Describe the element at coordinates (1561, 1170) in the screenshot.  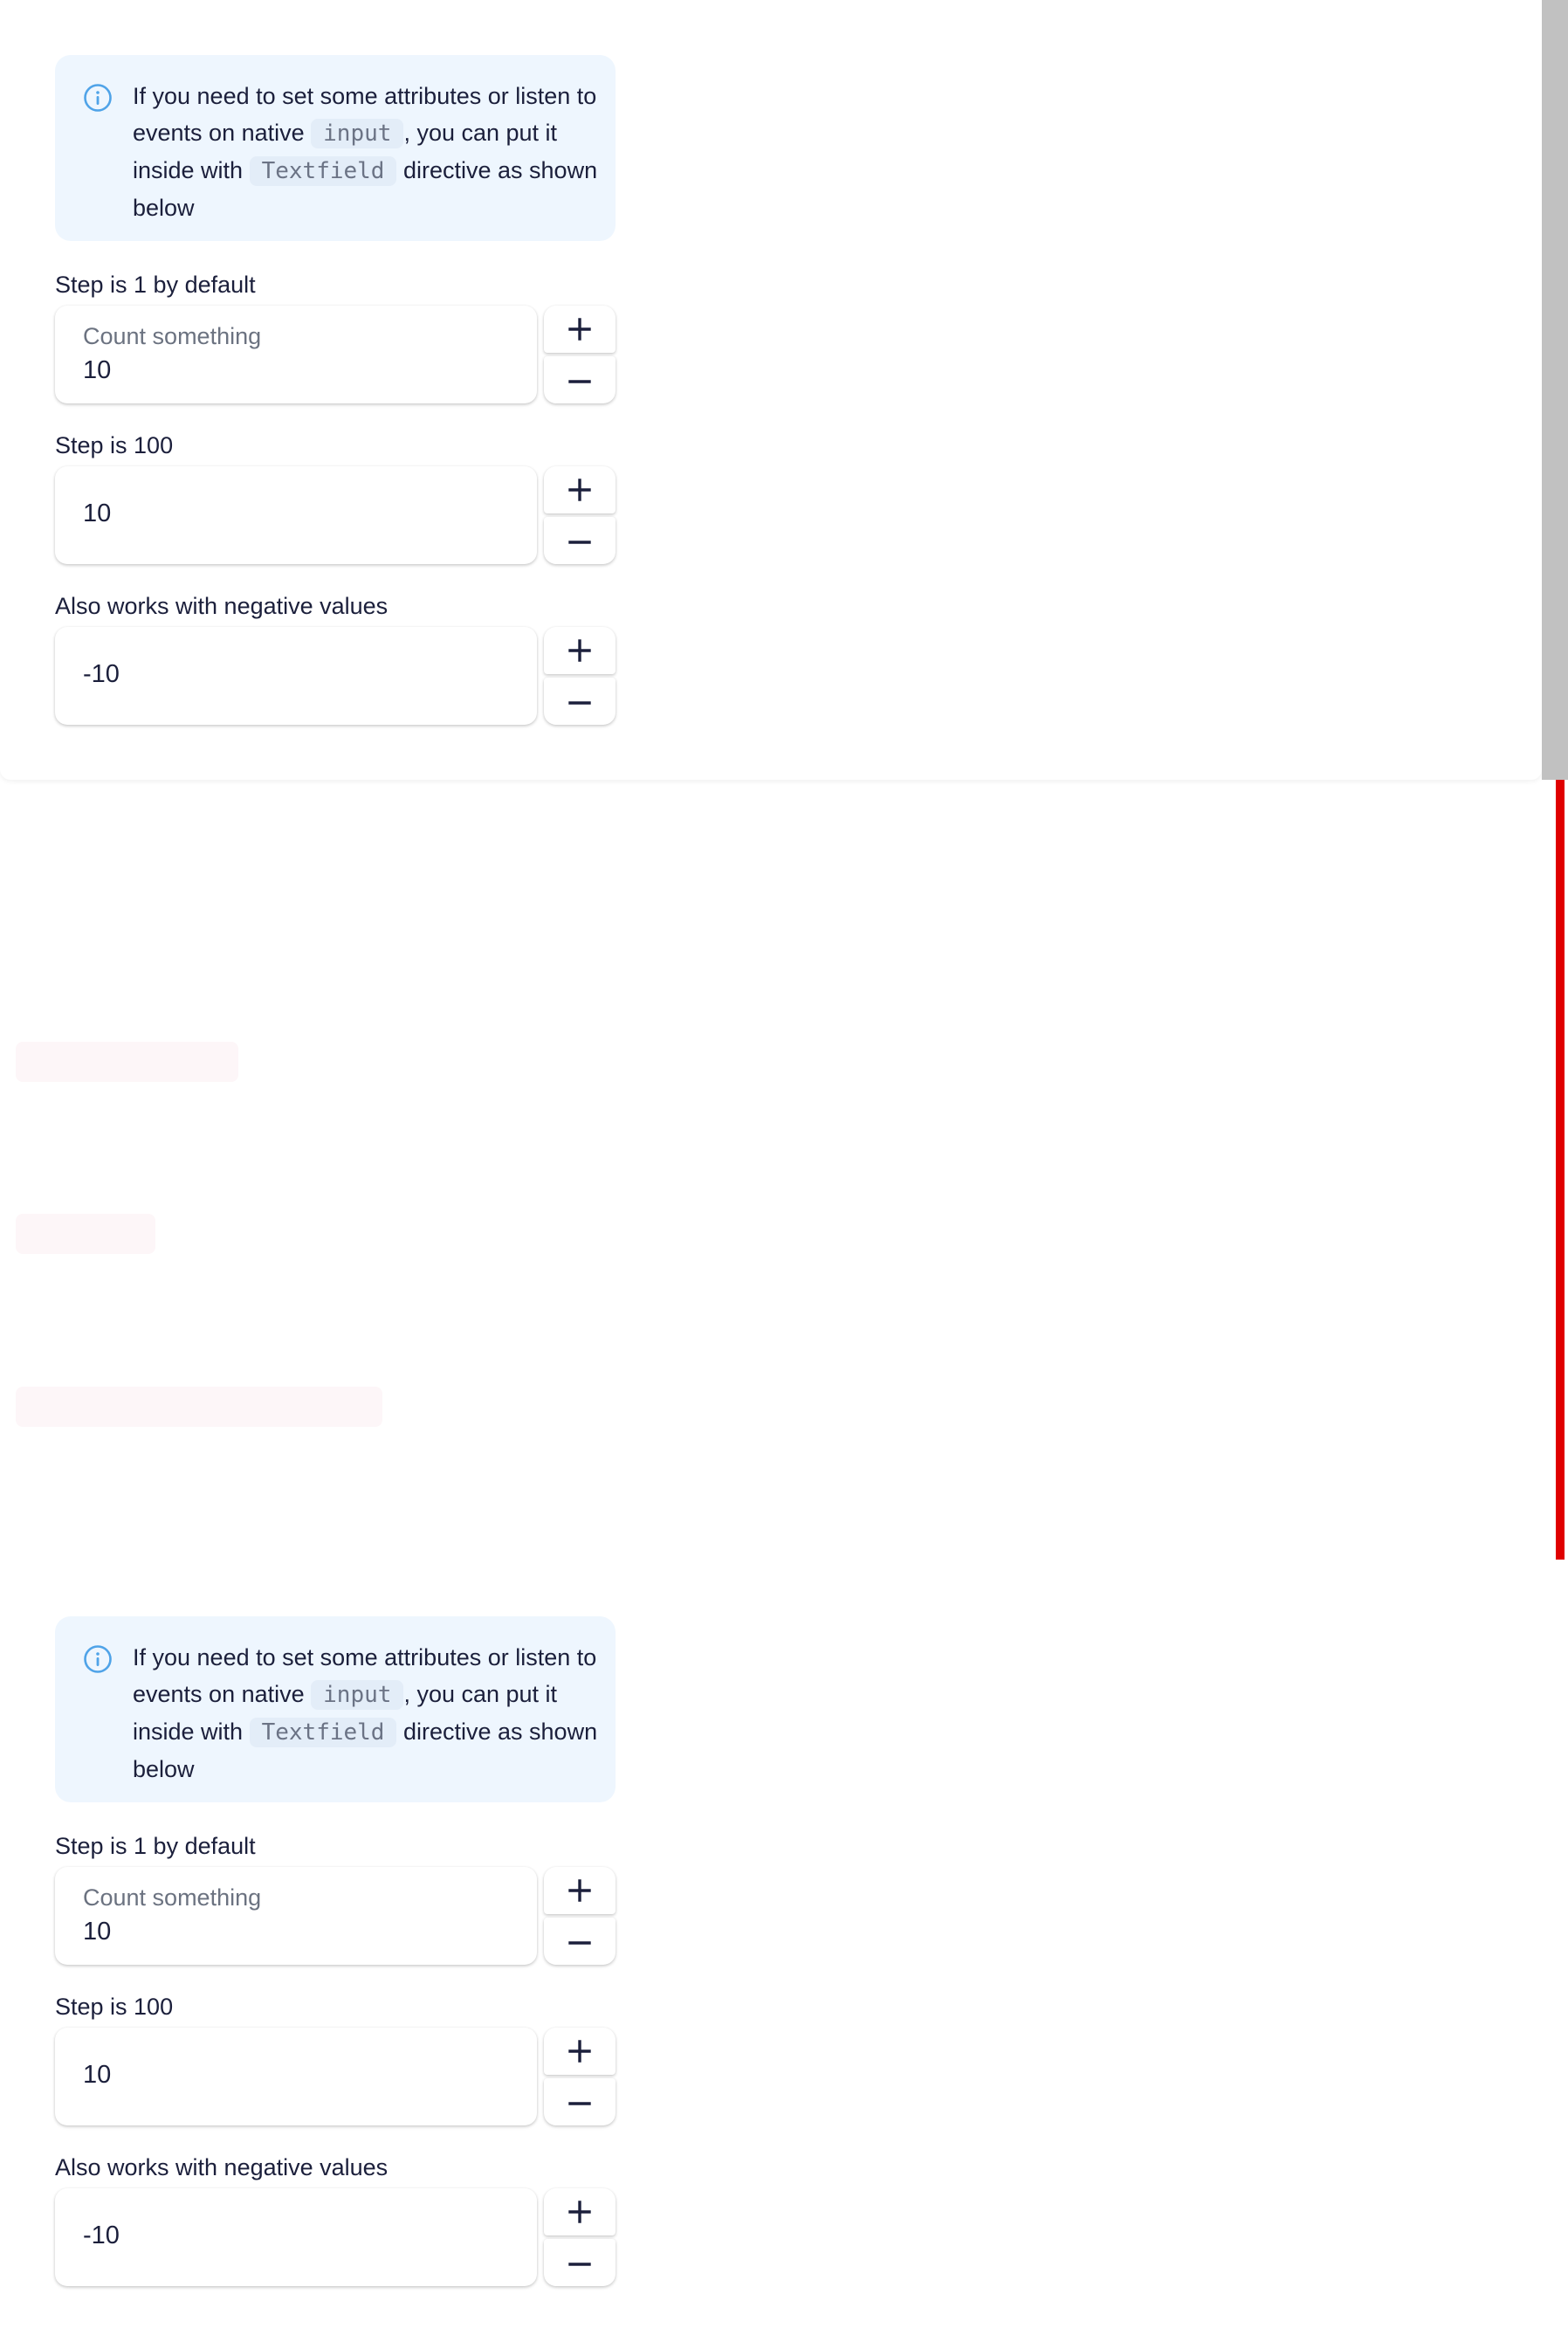
I see `red-indicator-bar` at that location.